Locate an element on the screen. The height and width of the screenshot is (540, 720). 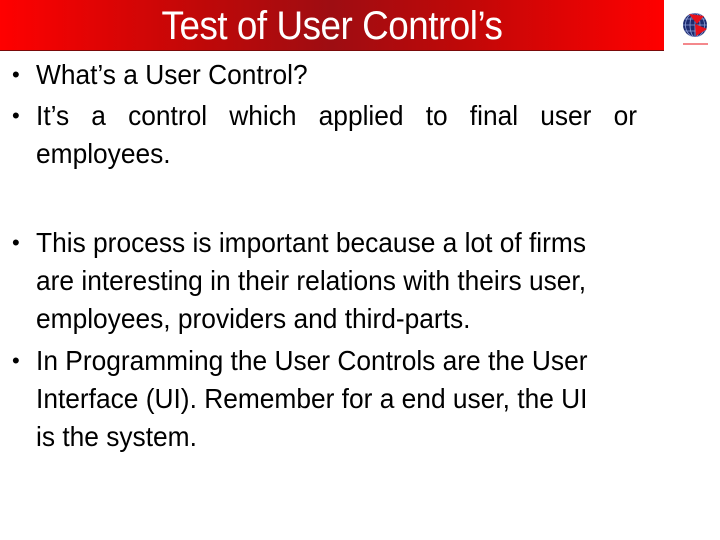
globe-logo-icon is located at coordinates (695, 29).